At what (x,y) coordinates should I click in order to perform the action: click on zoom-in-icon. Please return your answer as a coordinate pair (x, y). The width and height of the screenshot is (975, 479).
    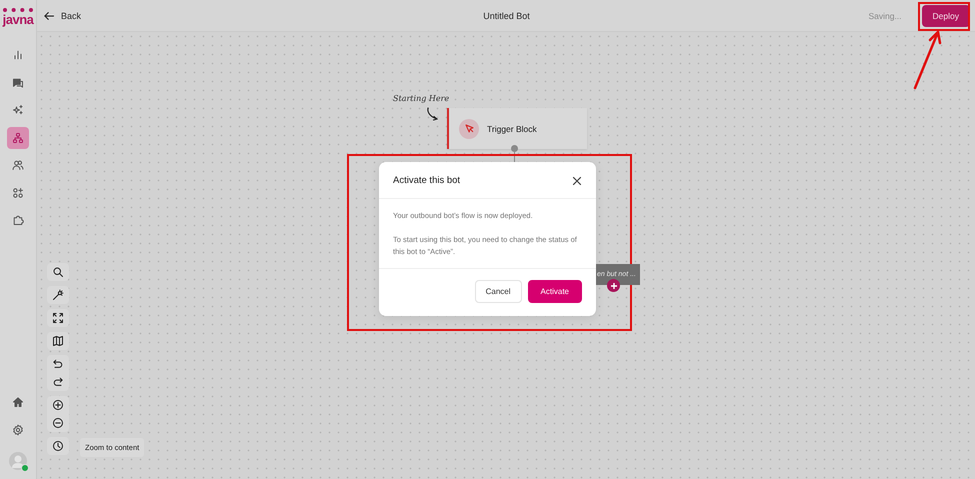
    Looking at the image, I should click on (58, 405).